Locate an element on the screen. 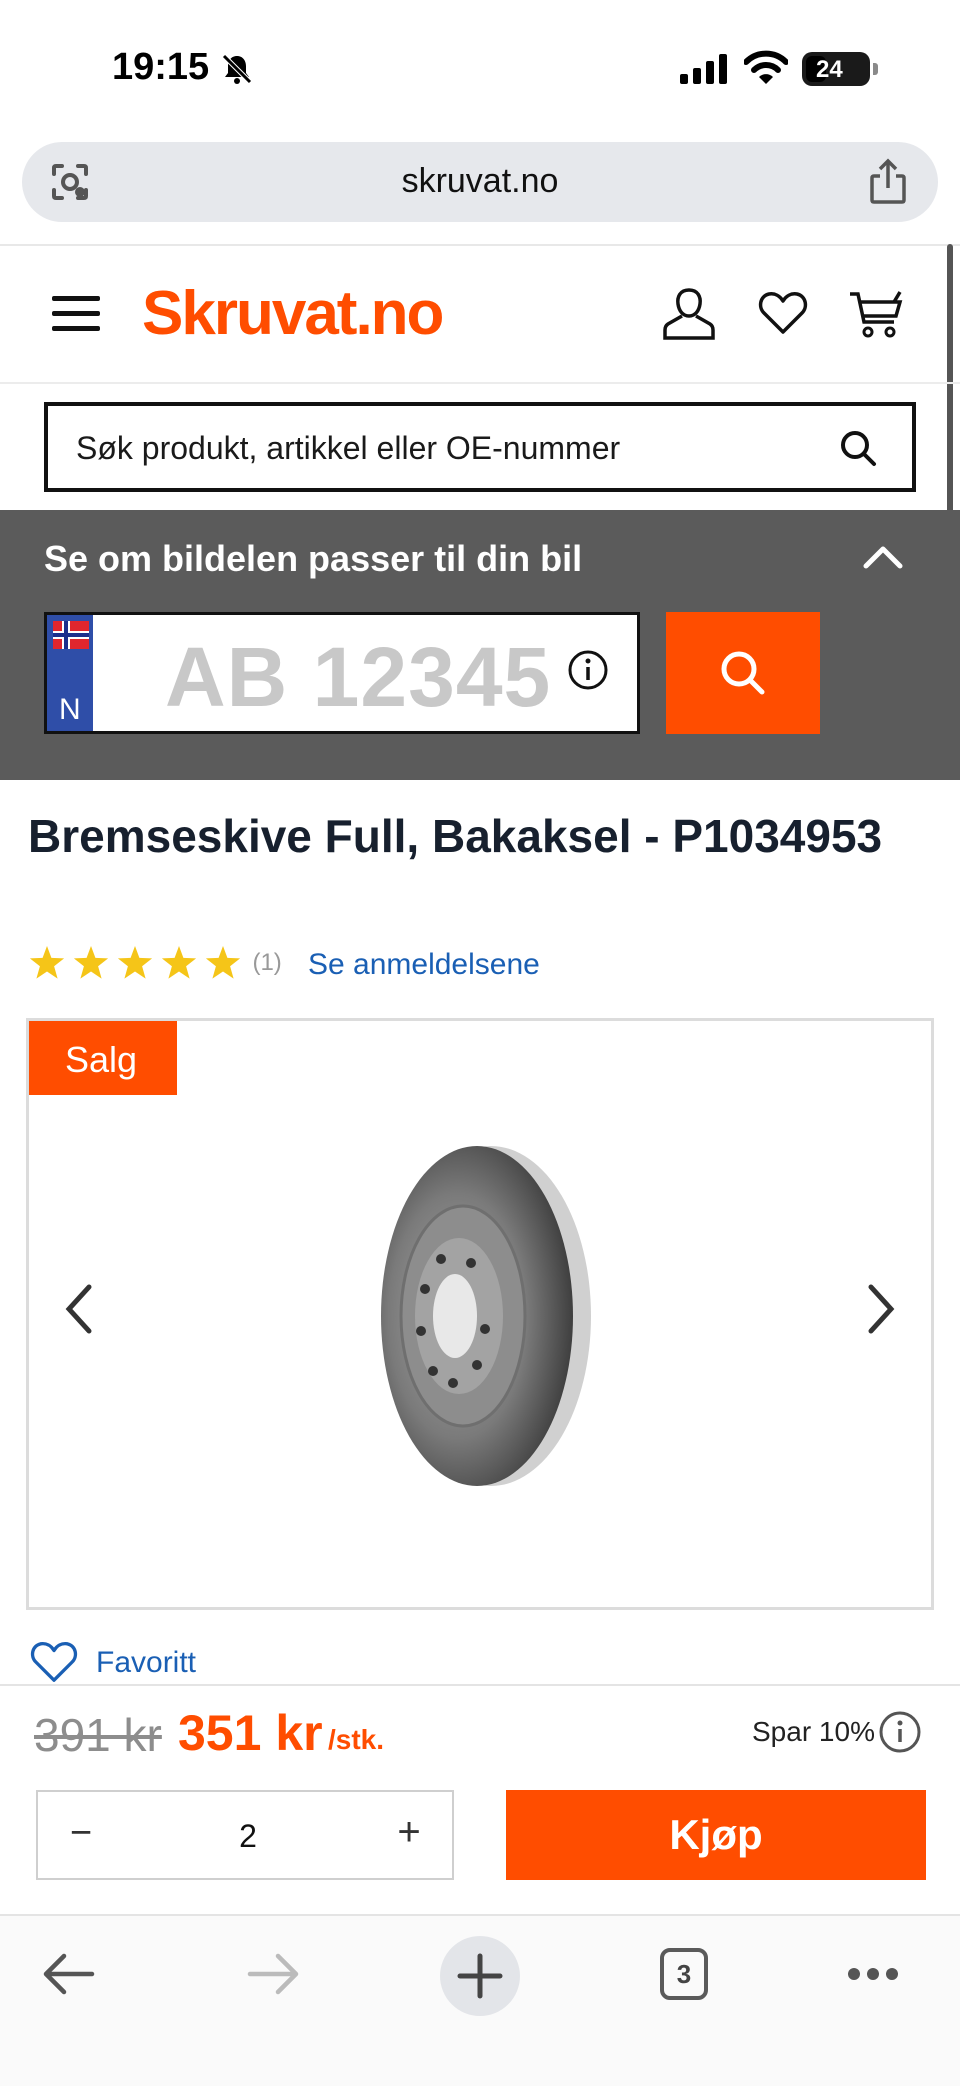  product-title: Bremseskive Full, Bakaksel - P1034953 is located at coordinates (455, 836).